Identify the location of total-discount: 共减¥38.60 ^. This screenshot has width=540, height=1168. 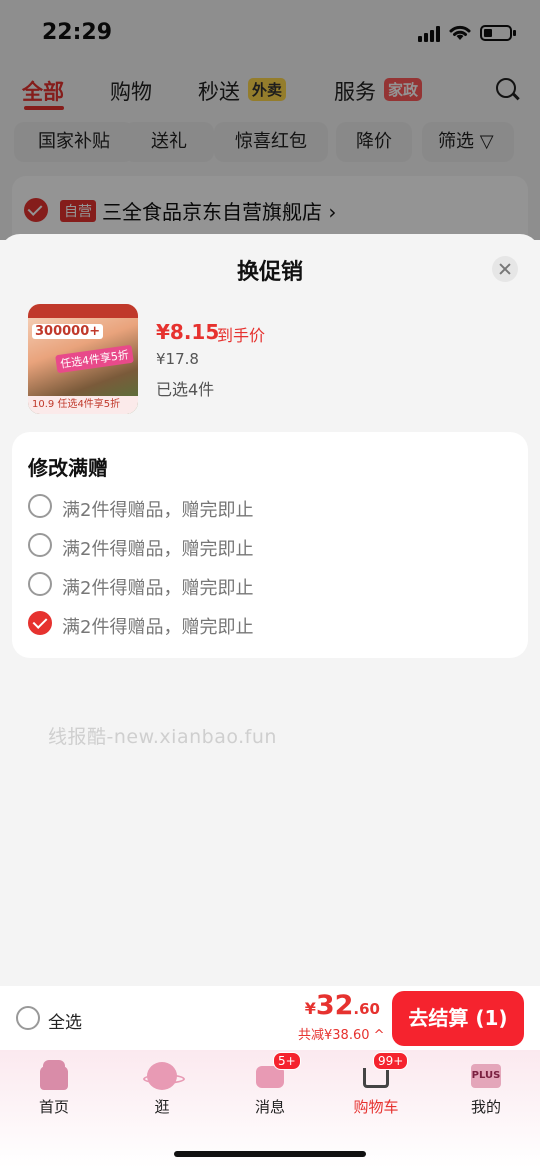
(341, 1033).